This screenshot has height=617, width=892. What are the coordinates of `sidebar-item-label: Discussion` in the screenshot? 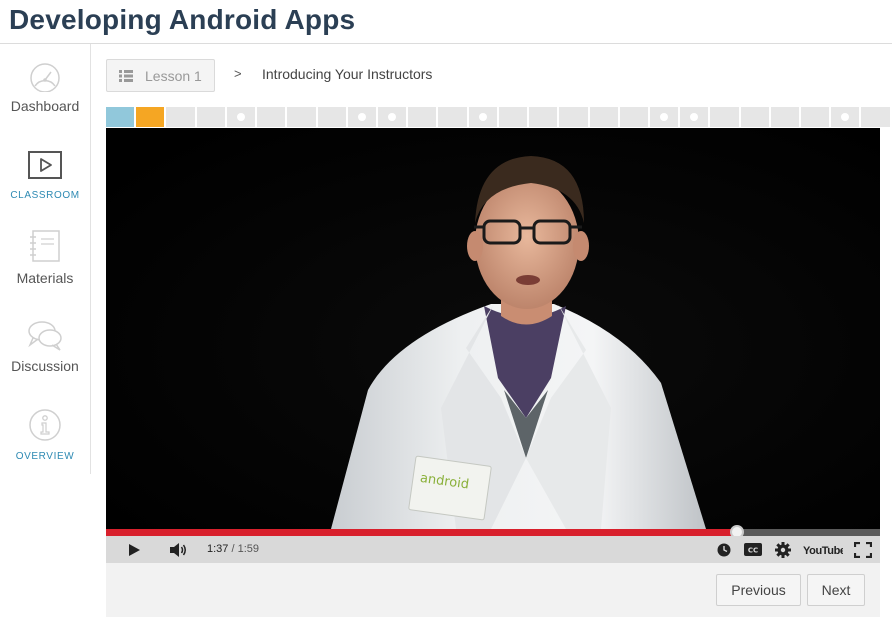 It's located at (45, 366).